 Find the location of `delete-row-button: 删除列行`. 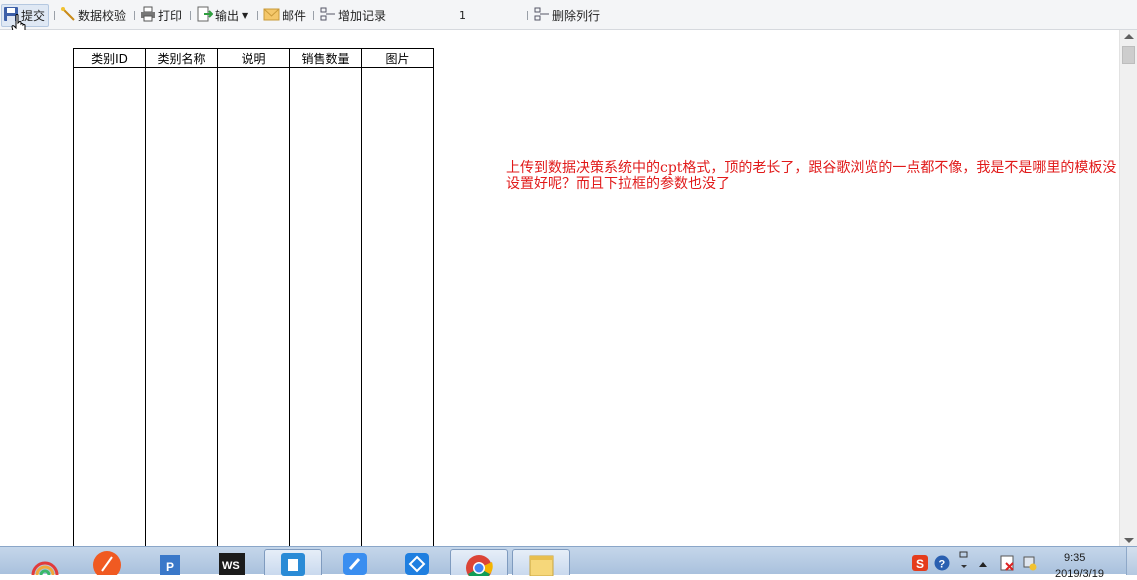

delete-row-button: 删除列行 is located at coordinates (567, 15).